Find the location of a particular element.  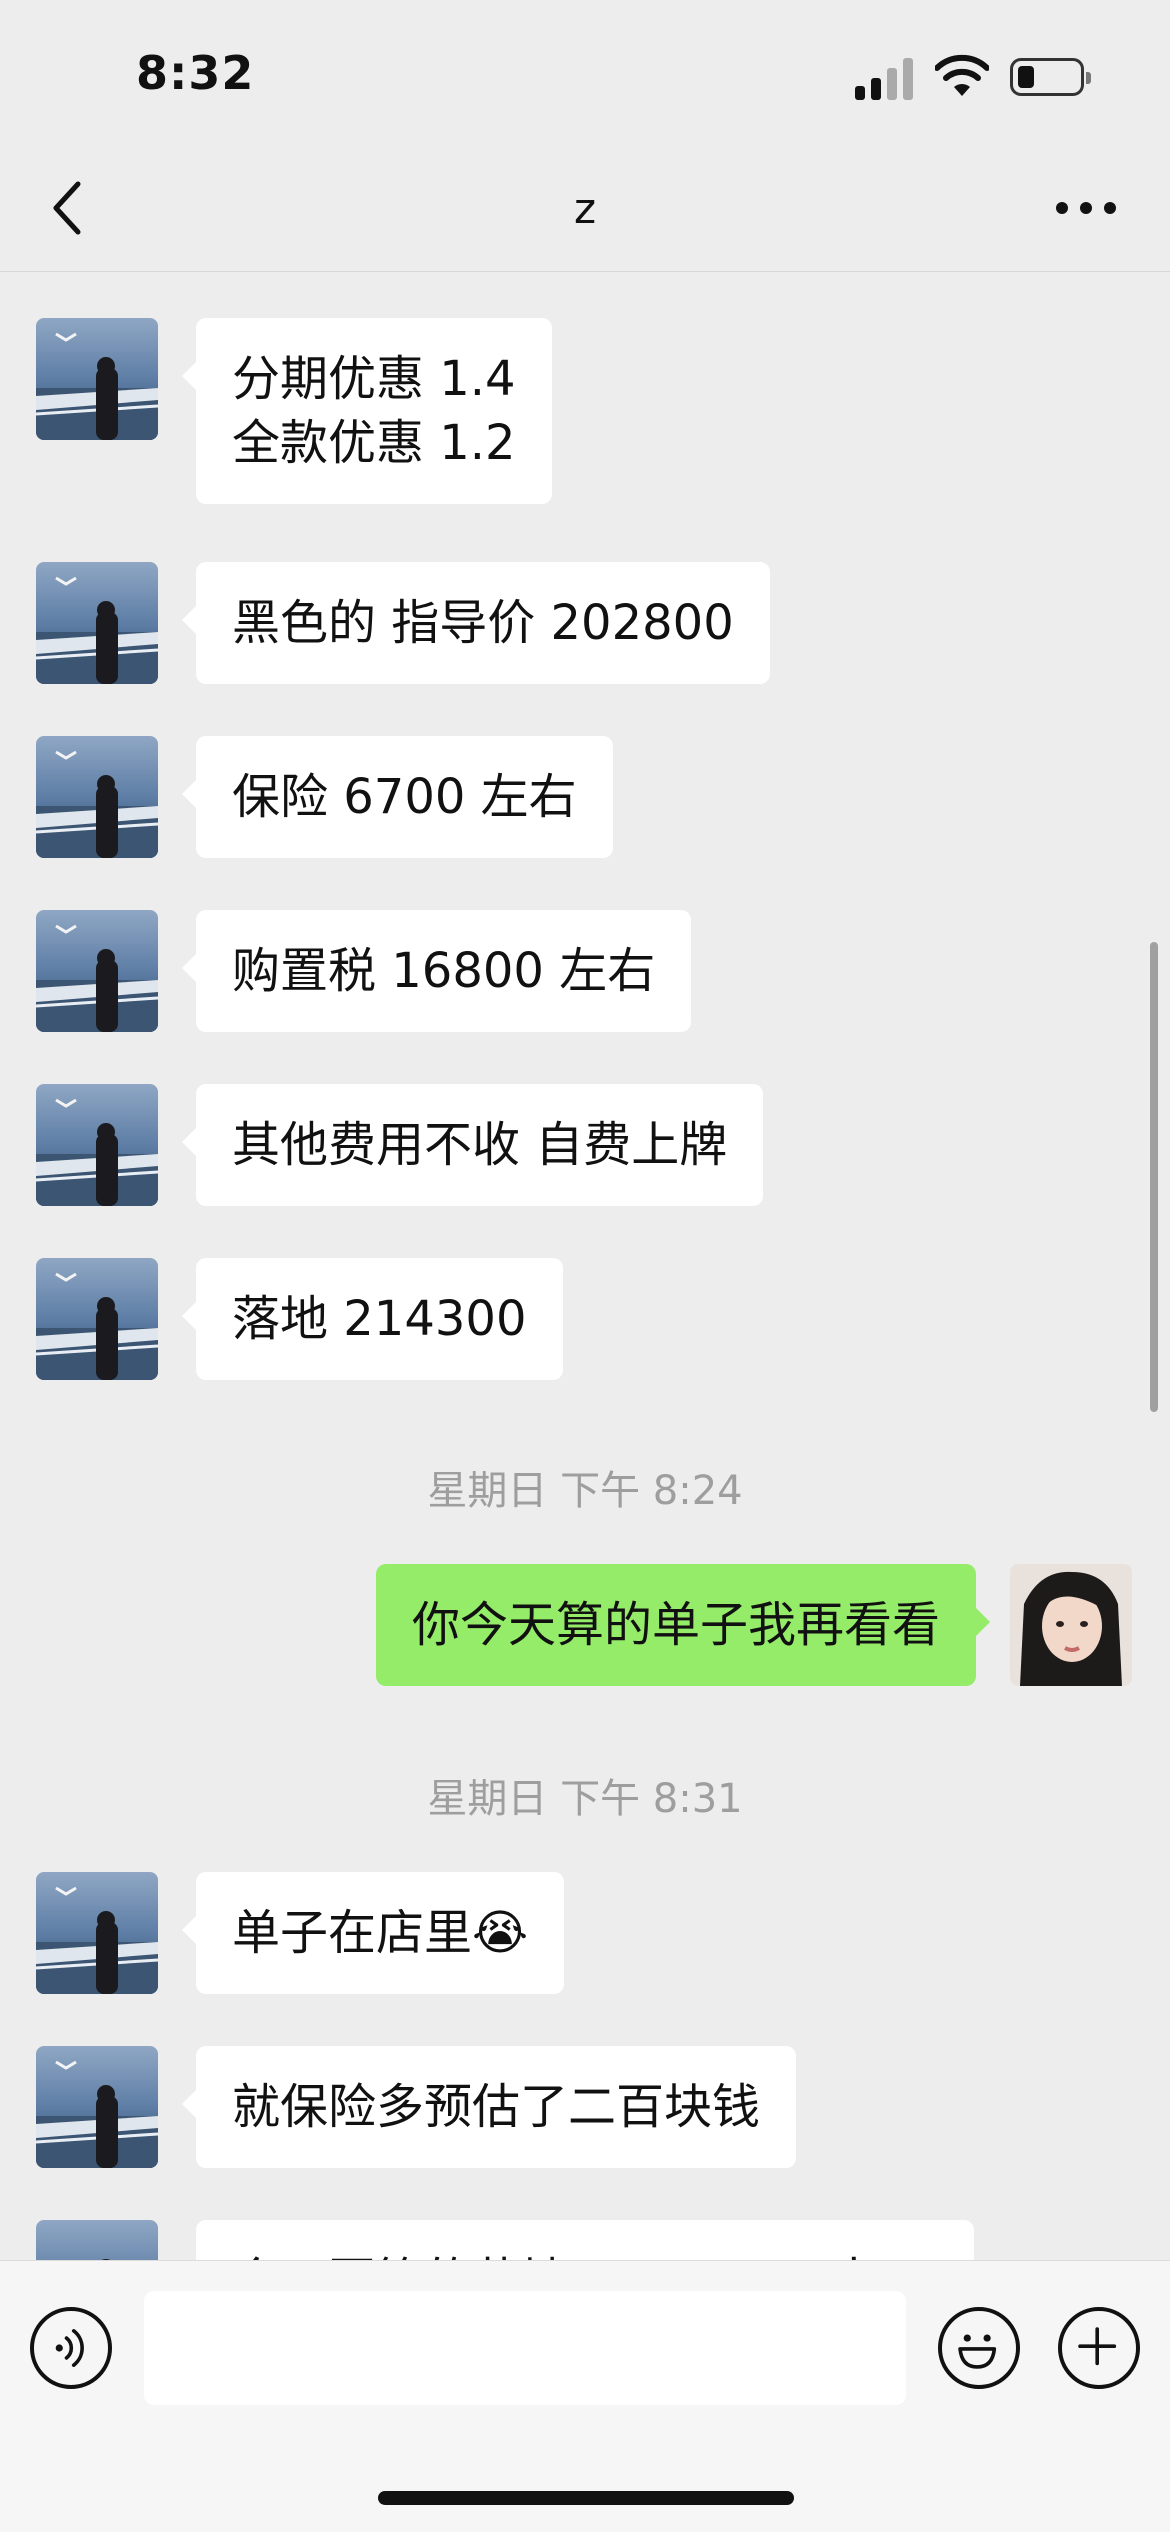

self-avatar is located at coordinates (1071, 1625).